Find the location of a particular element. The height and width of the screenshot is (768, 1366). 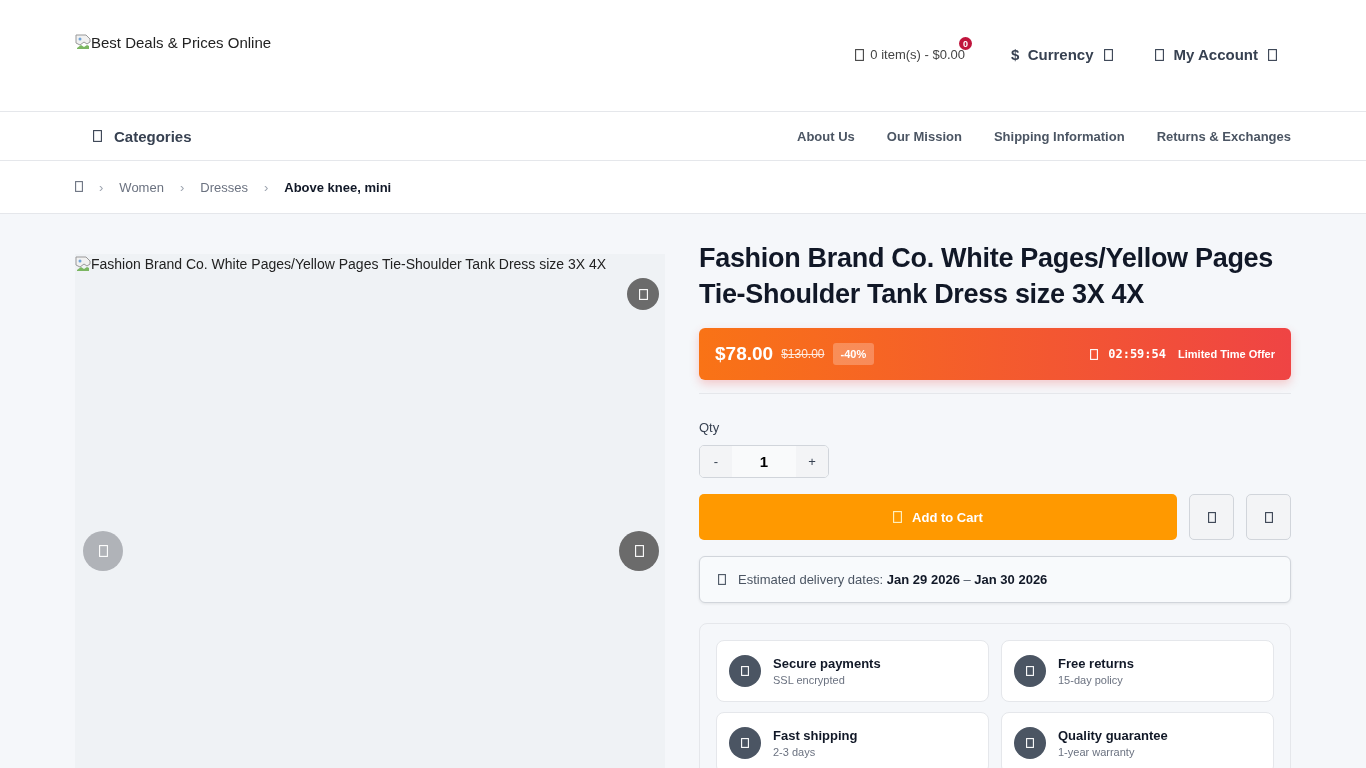

zoom-button is located at coordinates (643, 294).